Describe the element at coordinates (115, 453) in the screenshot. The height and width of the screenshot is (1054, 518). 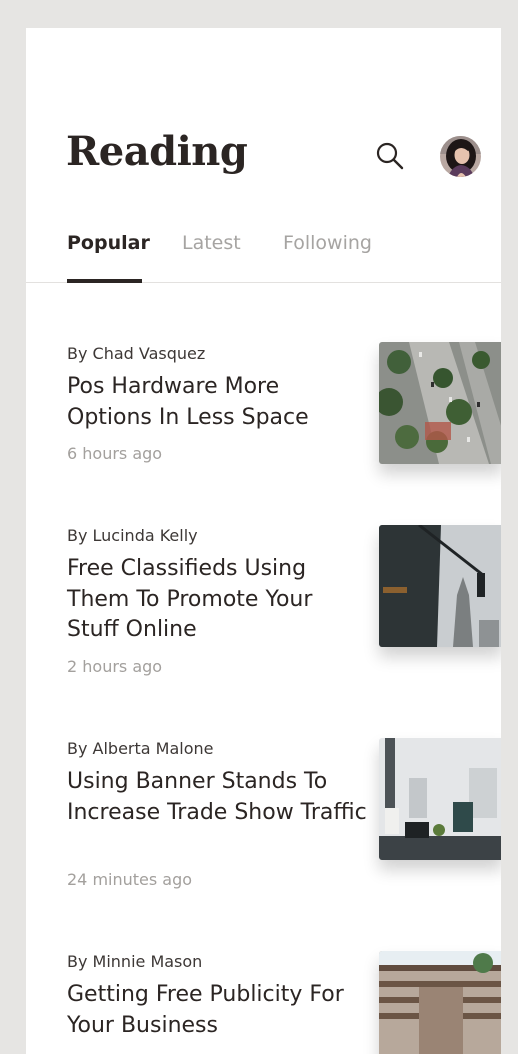
I see `article-timestamp: 6 hours ago` at that location.